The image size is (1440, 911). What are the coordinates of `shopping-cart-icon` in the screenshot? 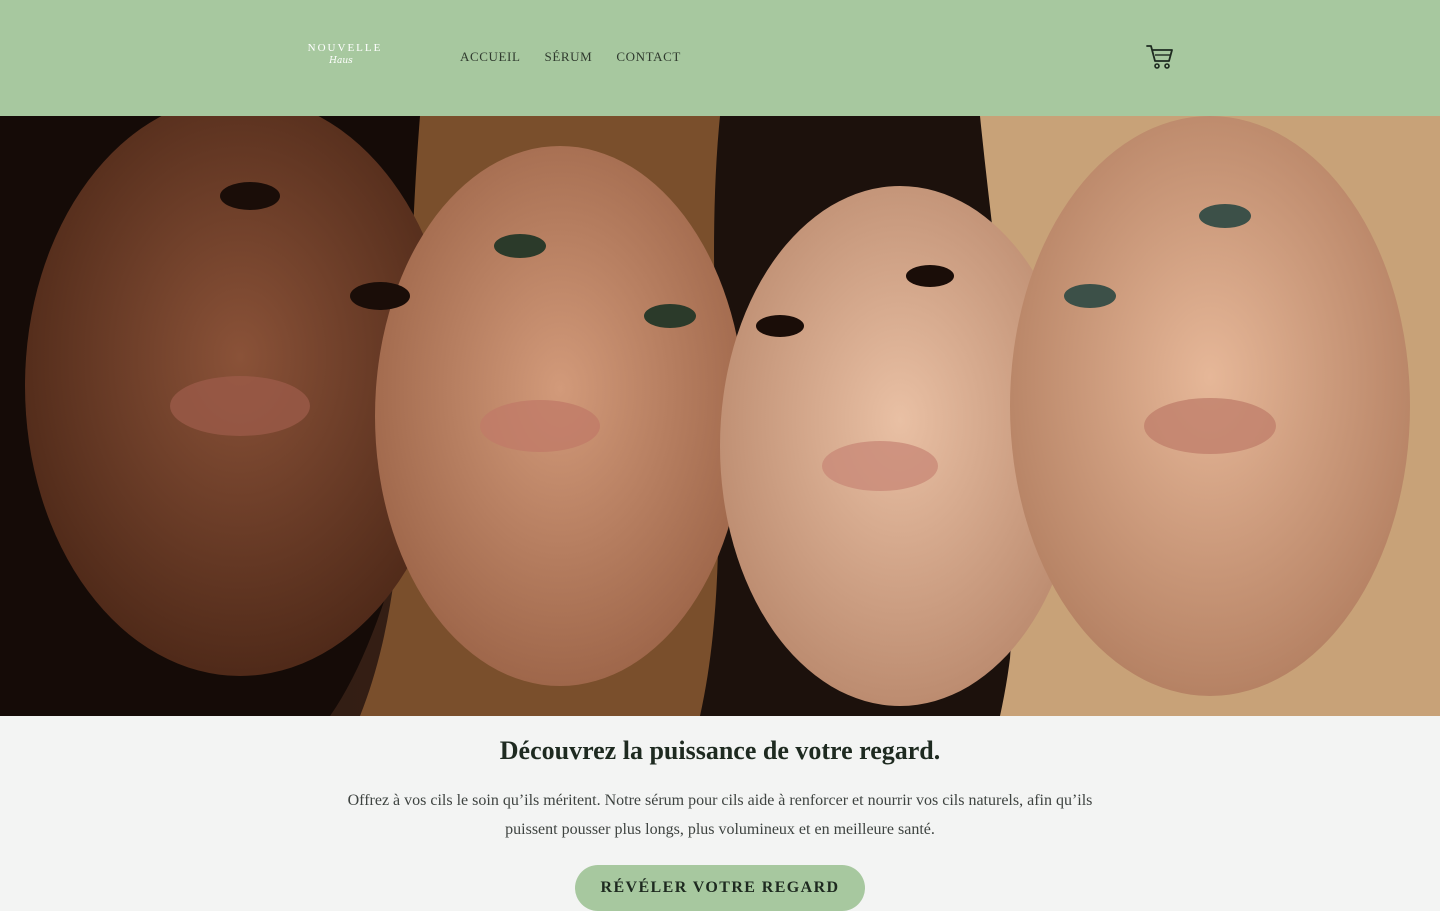 It's located at (1159, 57).